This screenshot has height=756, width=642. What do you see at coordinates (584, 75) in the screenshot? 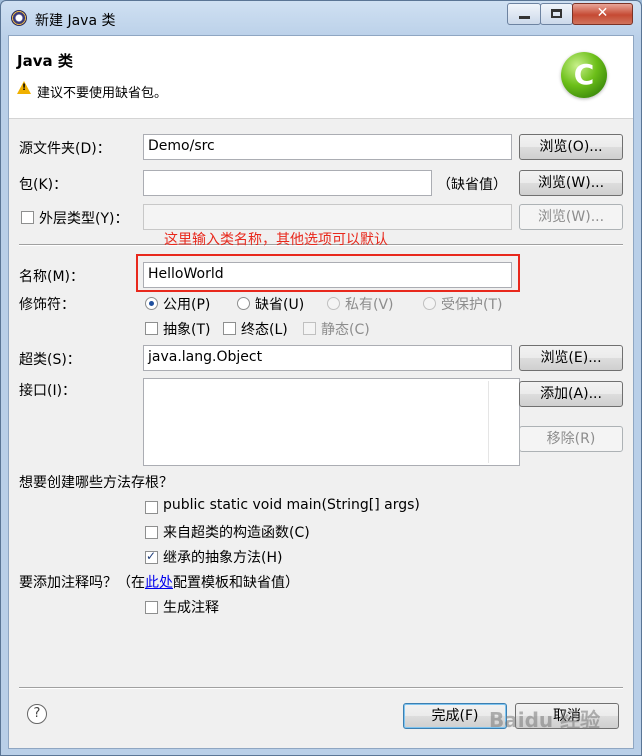
I see `java-class-logo-icon: C` at bounding box center [584, 75].